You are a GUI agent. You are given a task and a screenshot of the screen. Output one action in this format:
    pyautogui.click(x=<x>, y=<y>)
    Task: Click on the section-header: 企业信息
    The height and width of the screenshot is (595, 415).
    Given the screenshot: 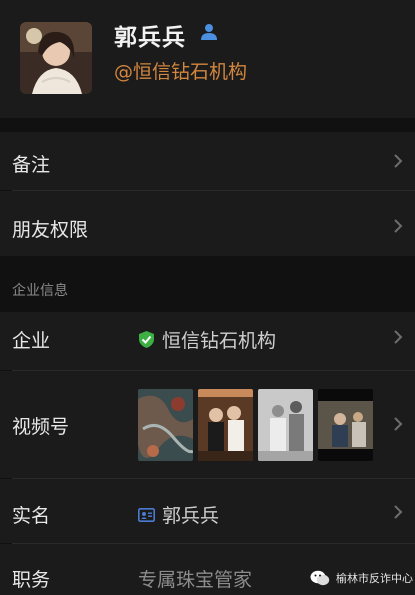 What is the action you would take?
    pyautogui.click(x=207, y=286)
    